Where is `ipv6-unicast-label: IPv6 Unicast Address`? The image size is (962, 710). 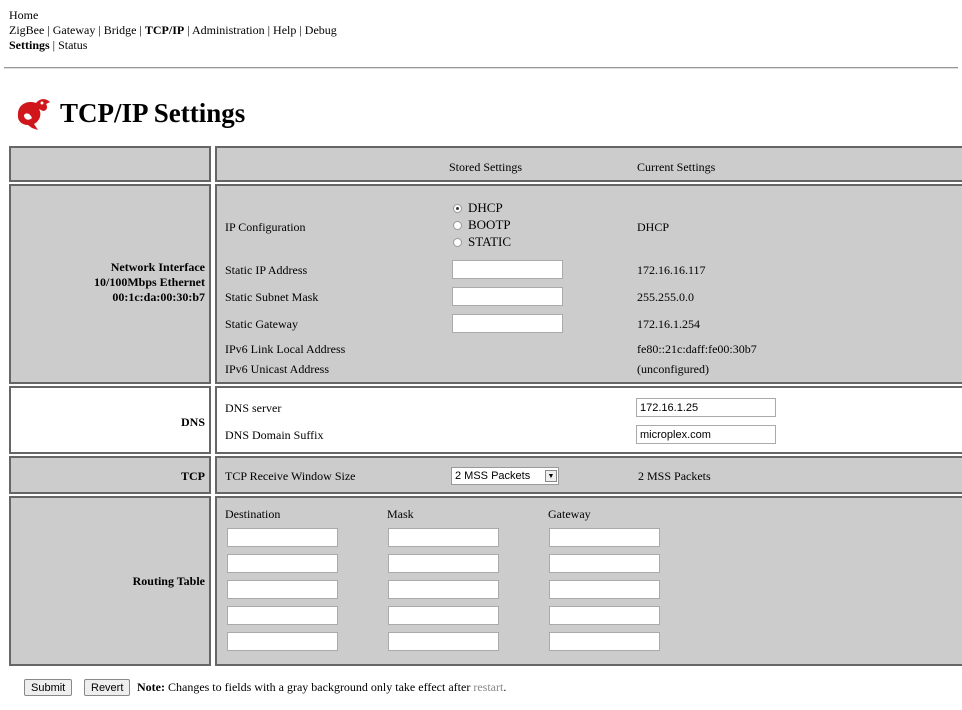
ipv6-unicast-label: IPv6 Unicast Address is located at coordinates (277, 369).